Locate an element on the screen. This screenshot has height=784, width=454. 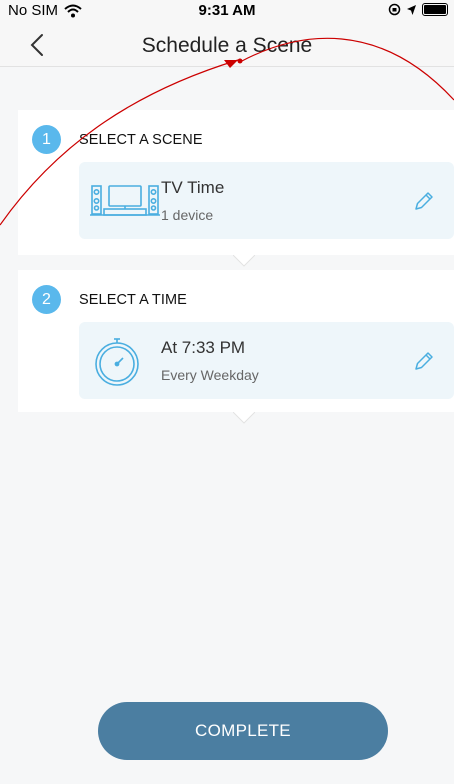
orientation-lock-icon is located at coordinates (394, 9).